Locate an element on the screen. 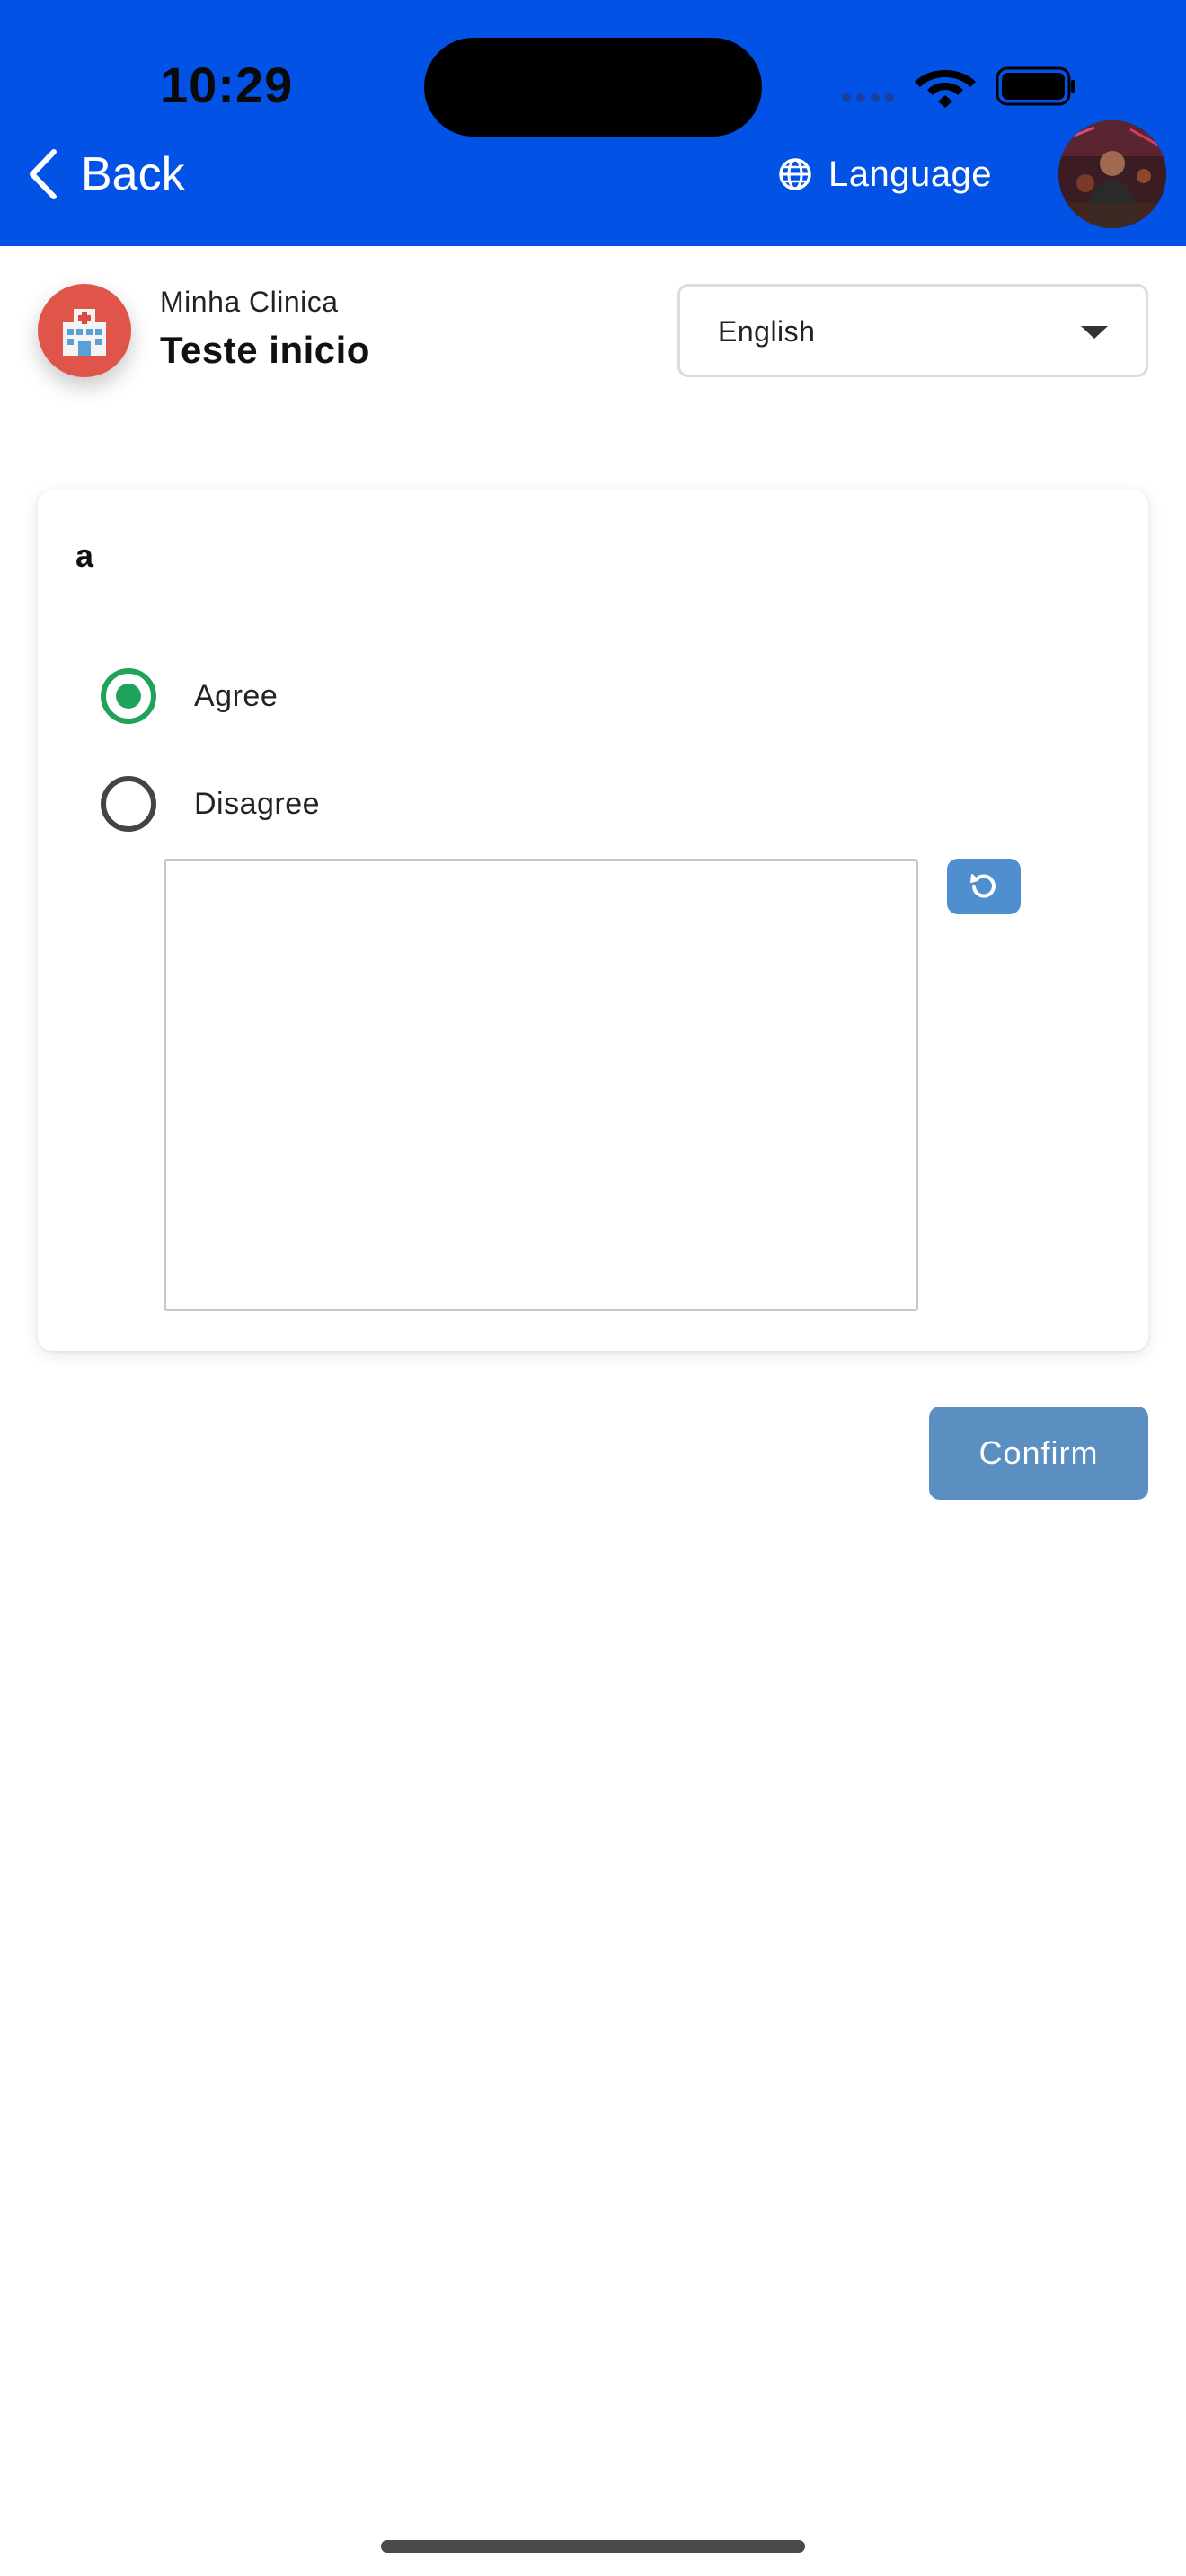 The width and height of the screenshot is (1186, 2576). question-text: a is located at coordinates (84, 555).